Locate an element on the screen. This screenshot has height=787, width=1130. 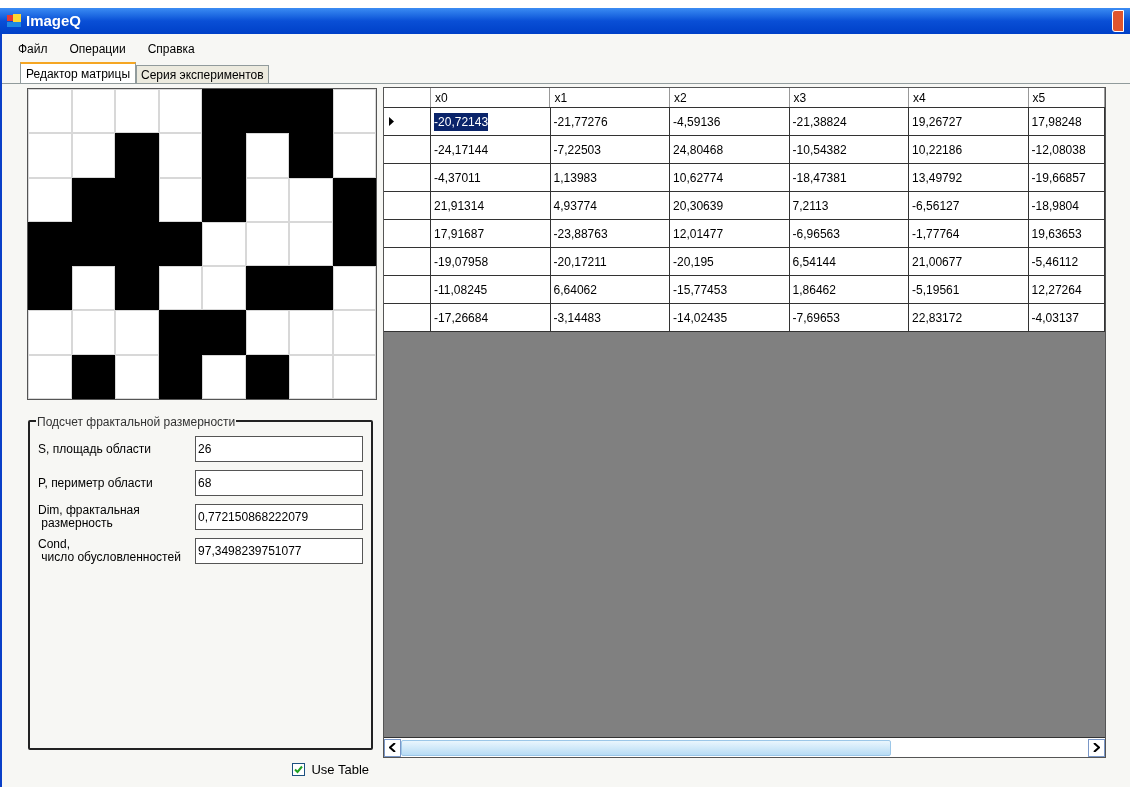
table-cell: -19,07958 is located at coordinates (491, 261).